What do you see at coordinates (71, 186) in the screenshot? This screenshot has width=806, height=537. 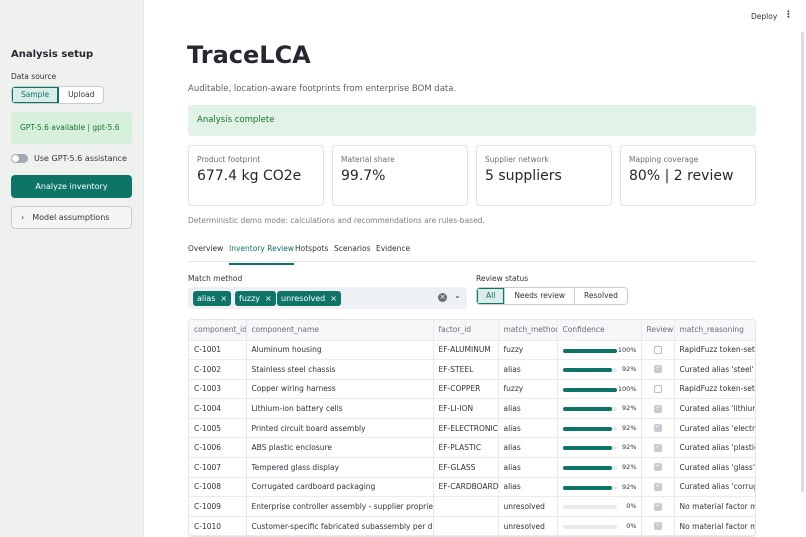 I see `analyze-inventory-button: Analyze inventory` at bounding box center [71, 186].